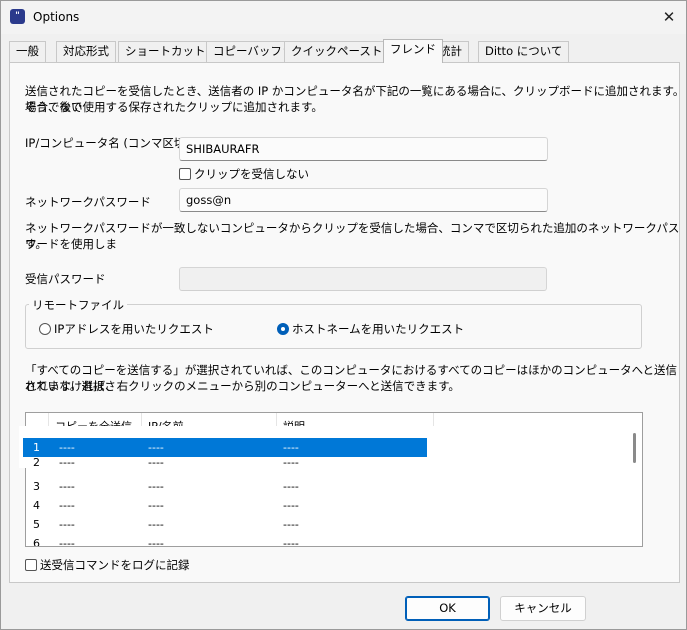  Describe the element at coordinates (36, 244) in the screenshot. I see `net-desc-line2: す。` at that location.